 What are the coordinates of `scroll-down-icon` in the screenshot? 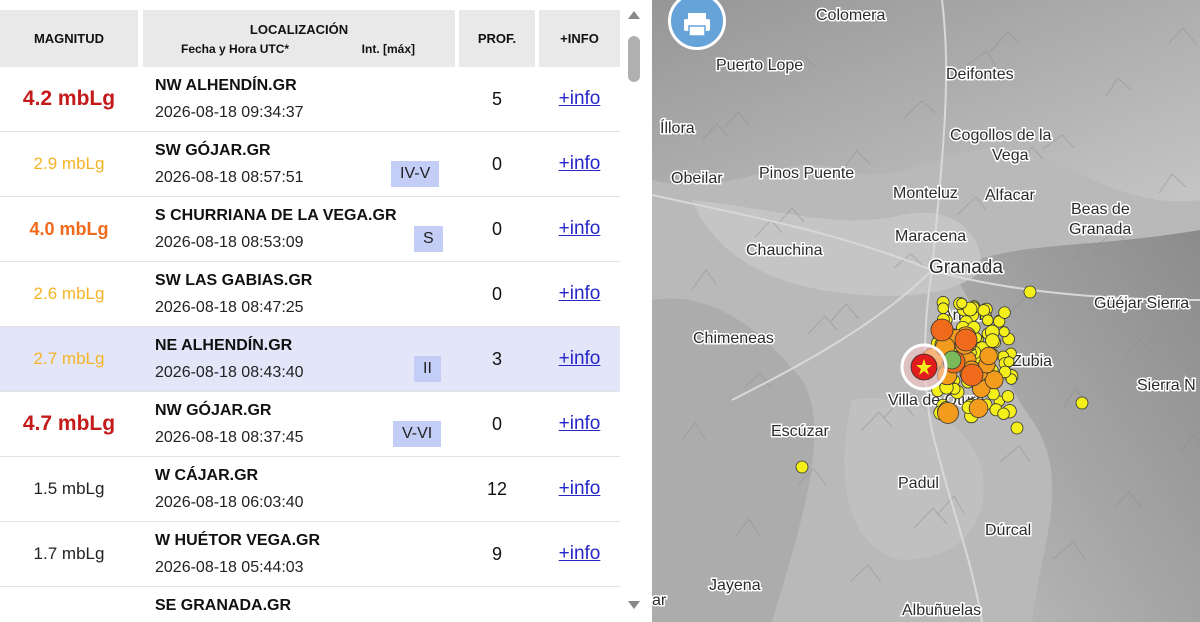 It's located at (634, 605).